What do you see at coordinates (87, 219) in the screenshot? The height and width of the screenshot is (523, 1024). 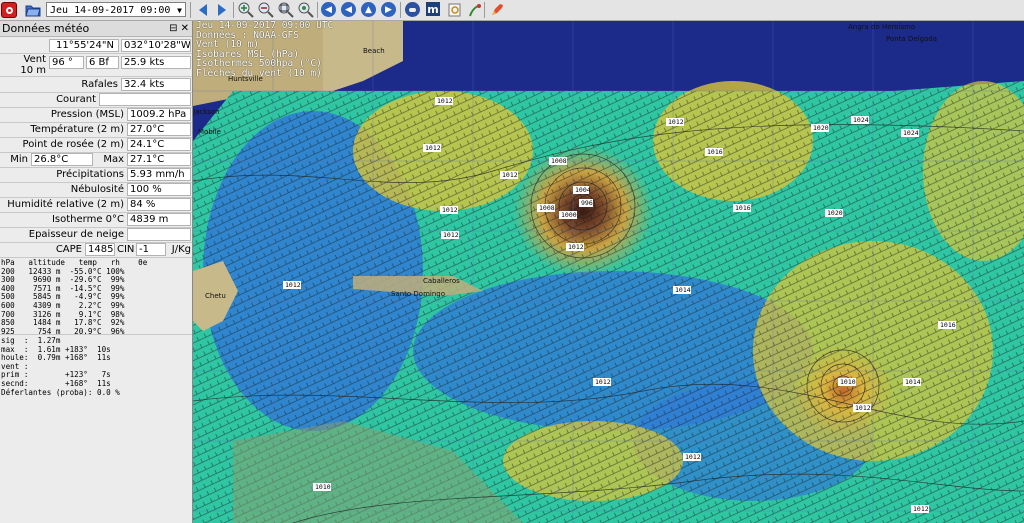 I see `isotherm-label: Isotherme 0°C` at bounding box center [87, 219].